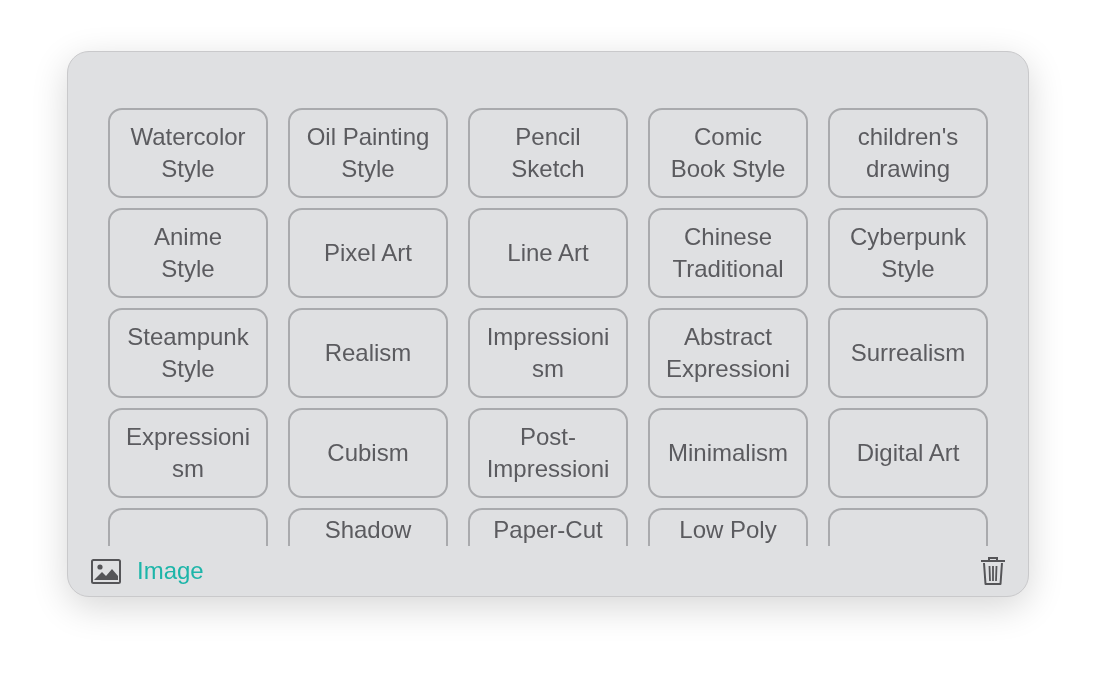  Describe the element at coordinates (548, 453) in the screenshot. I see `style-tile: Post-Impressioni` at that location.